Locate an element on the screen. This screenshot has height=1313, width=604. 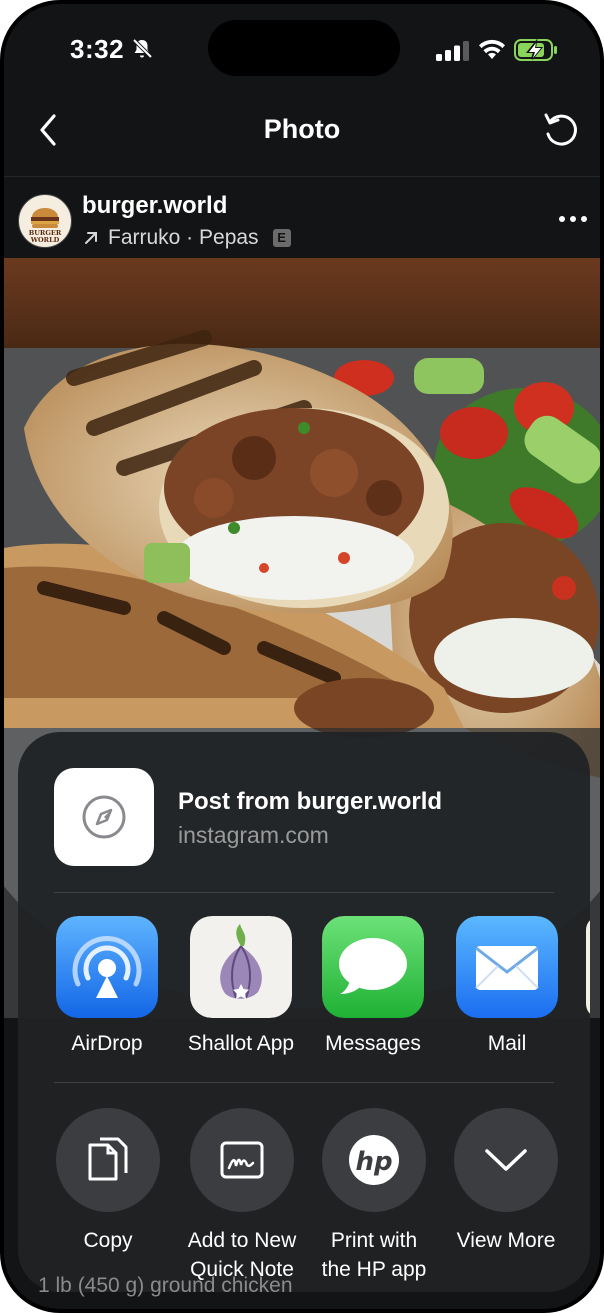
chevron-down-icon is located at coordinates (506, 1160).